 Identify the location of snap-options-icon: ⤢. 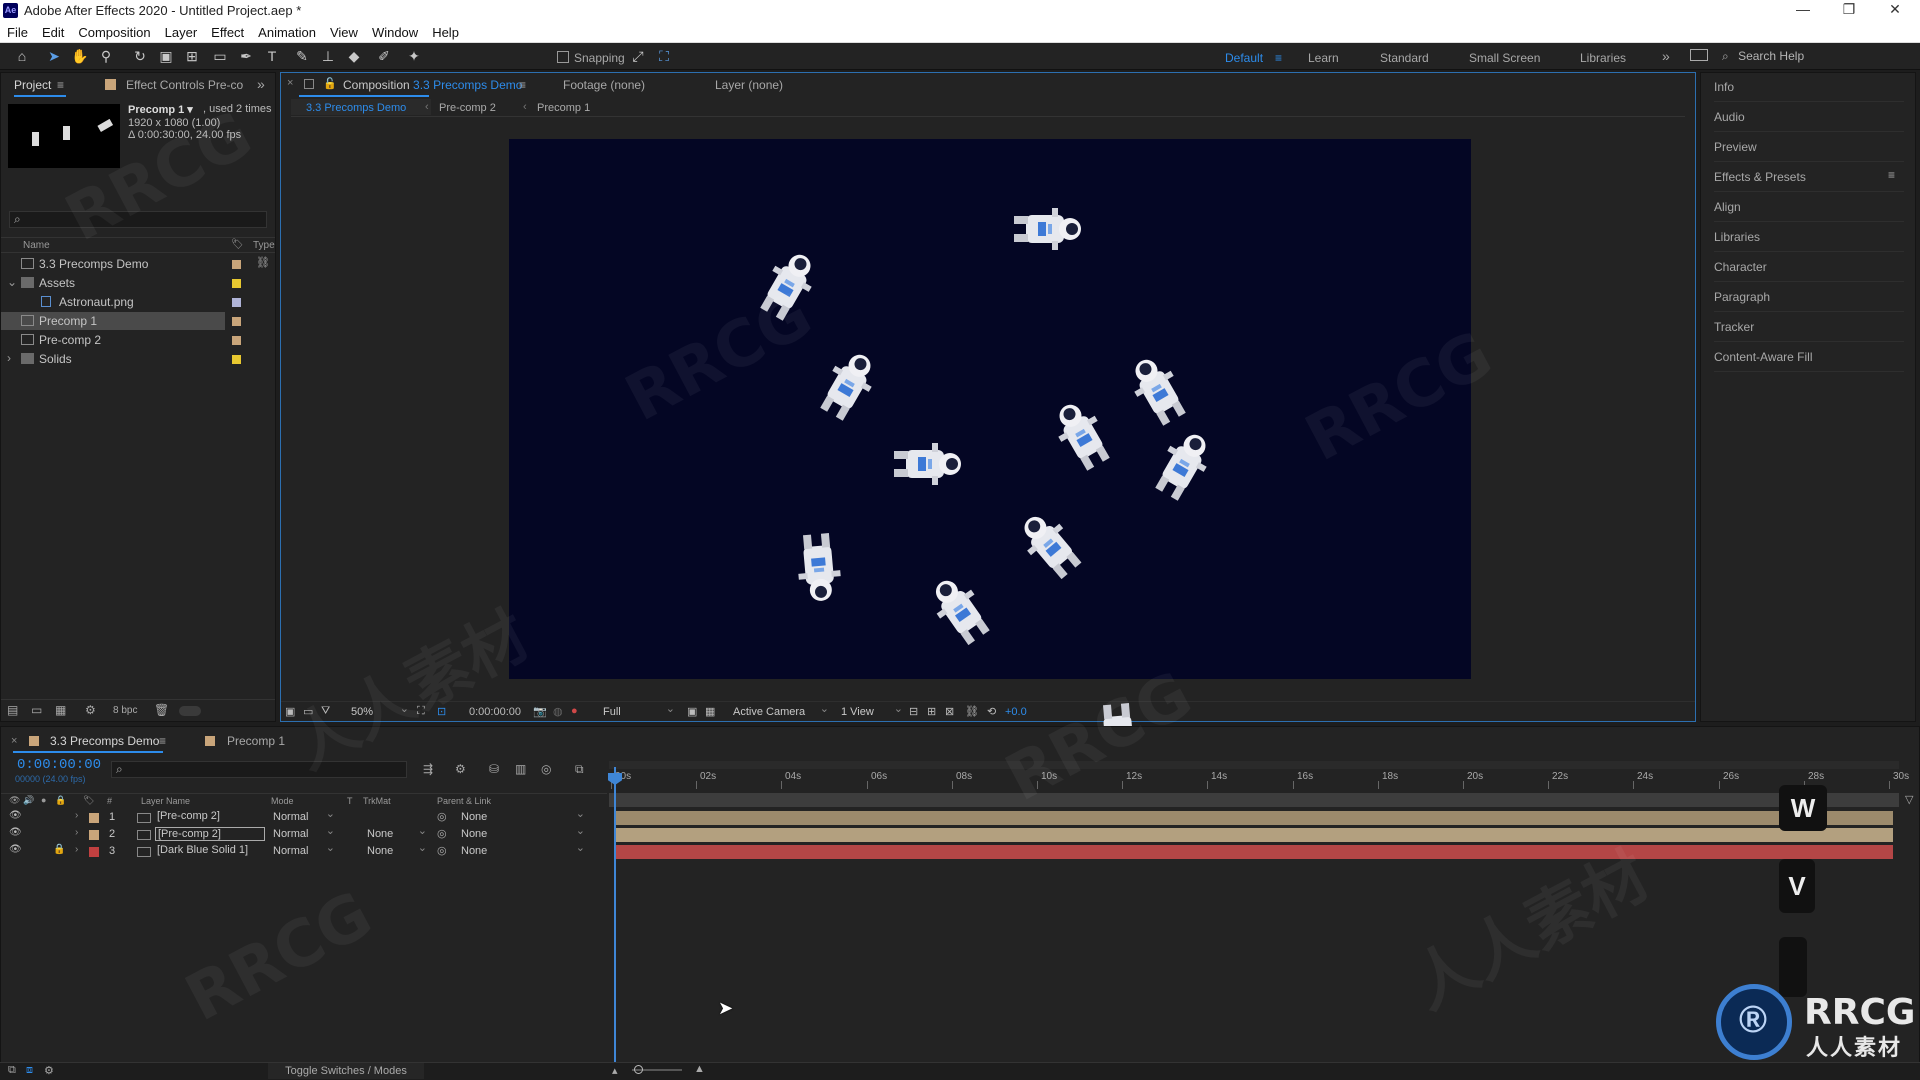
(638, 56).